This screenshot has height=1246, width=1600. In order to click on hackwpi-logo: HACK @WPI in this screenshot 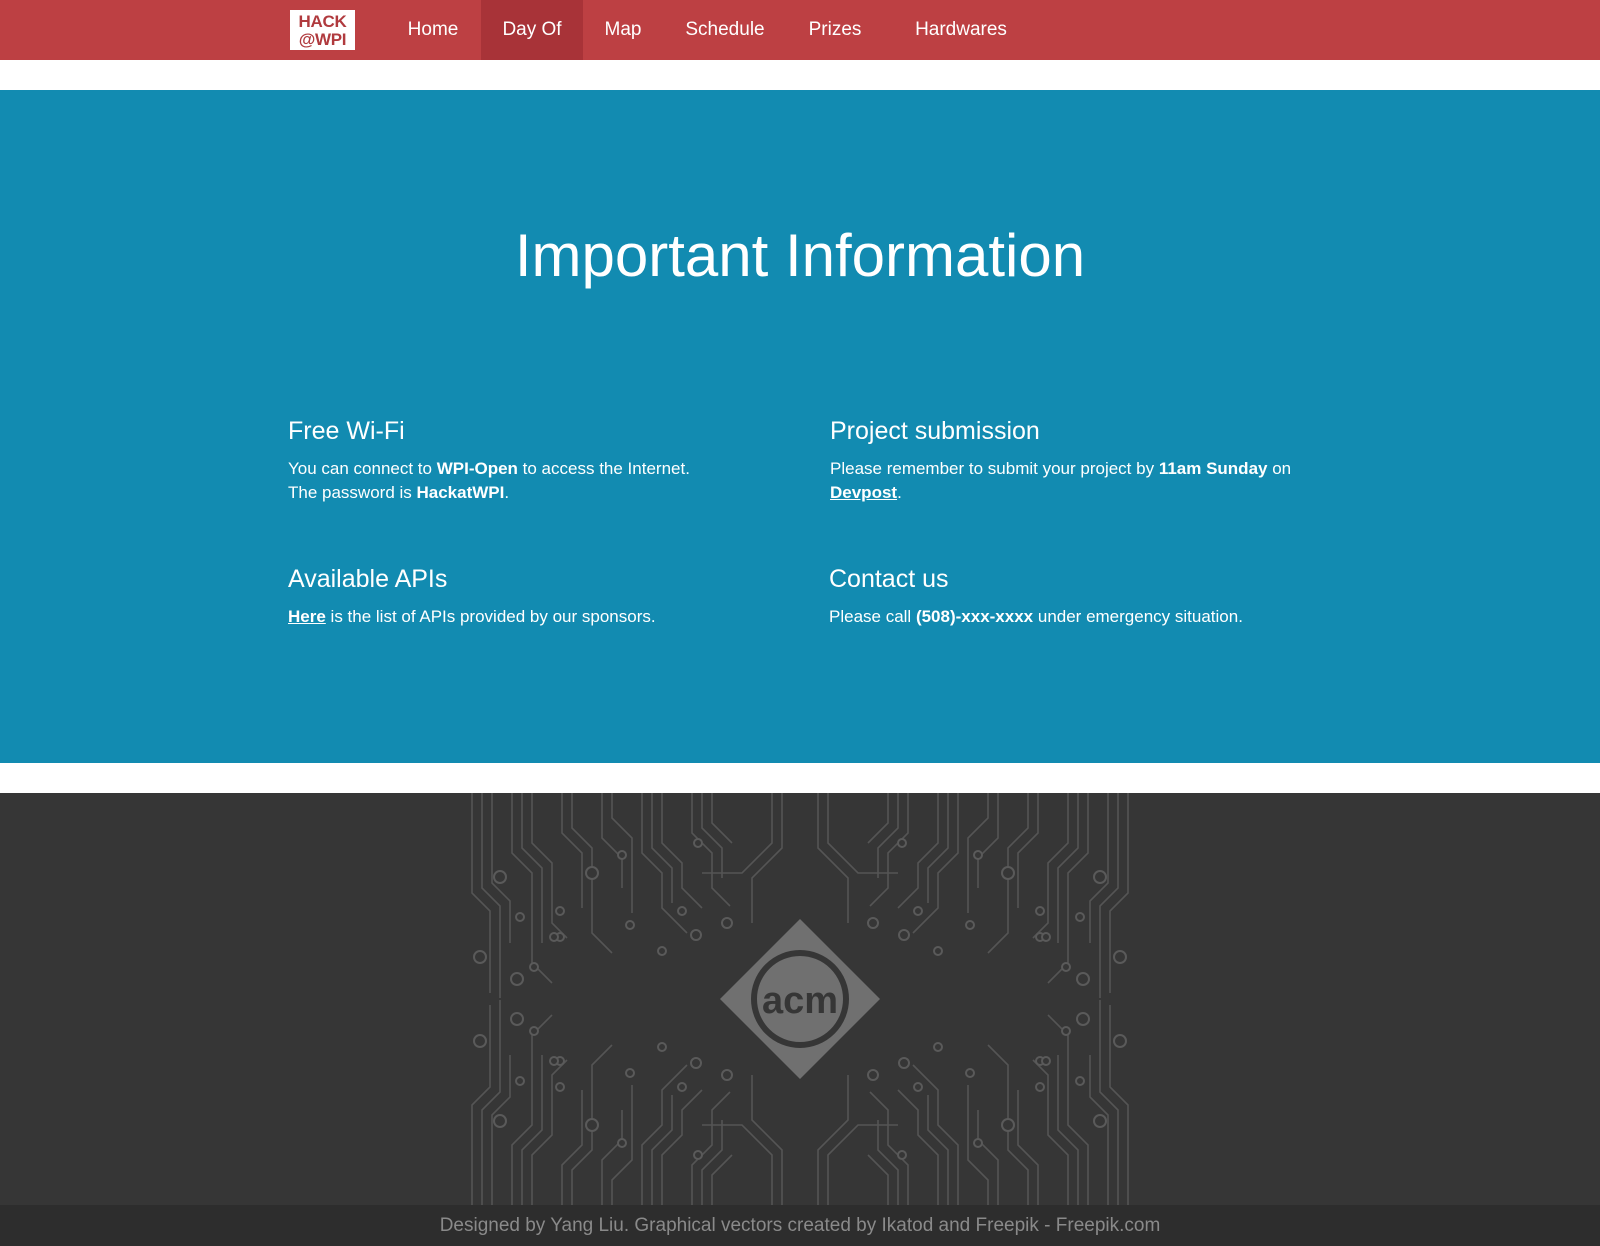, I will do `click(322, 30)`.